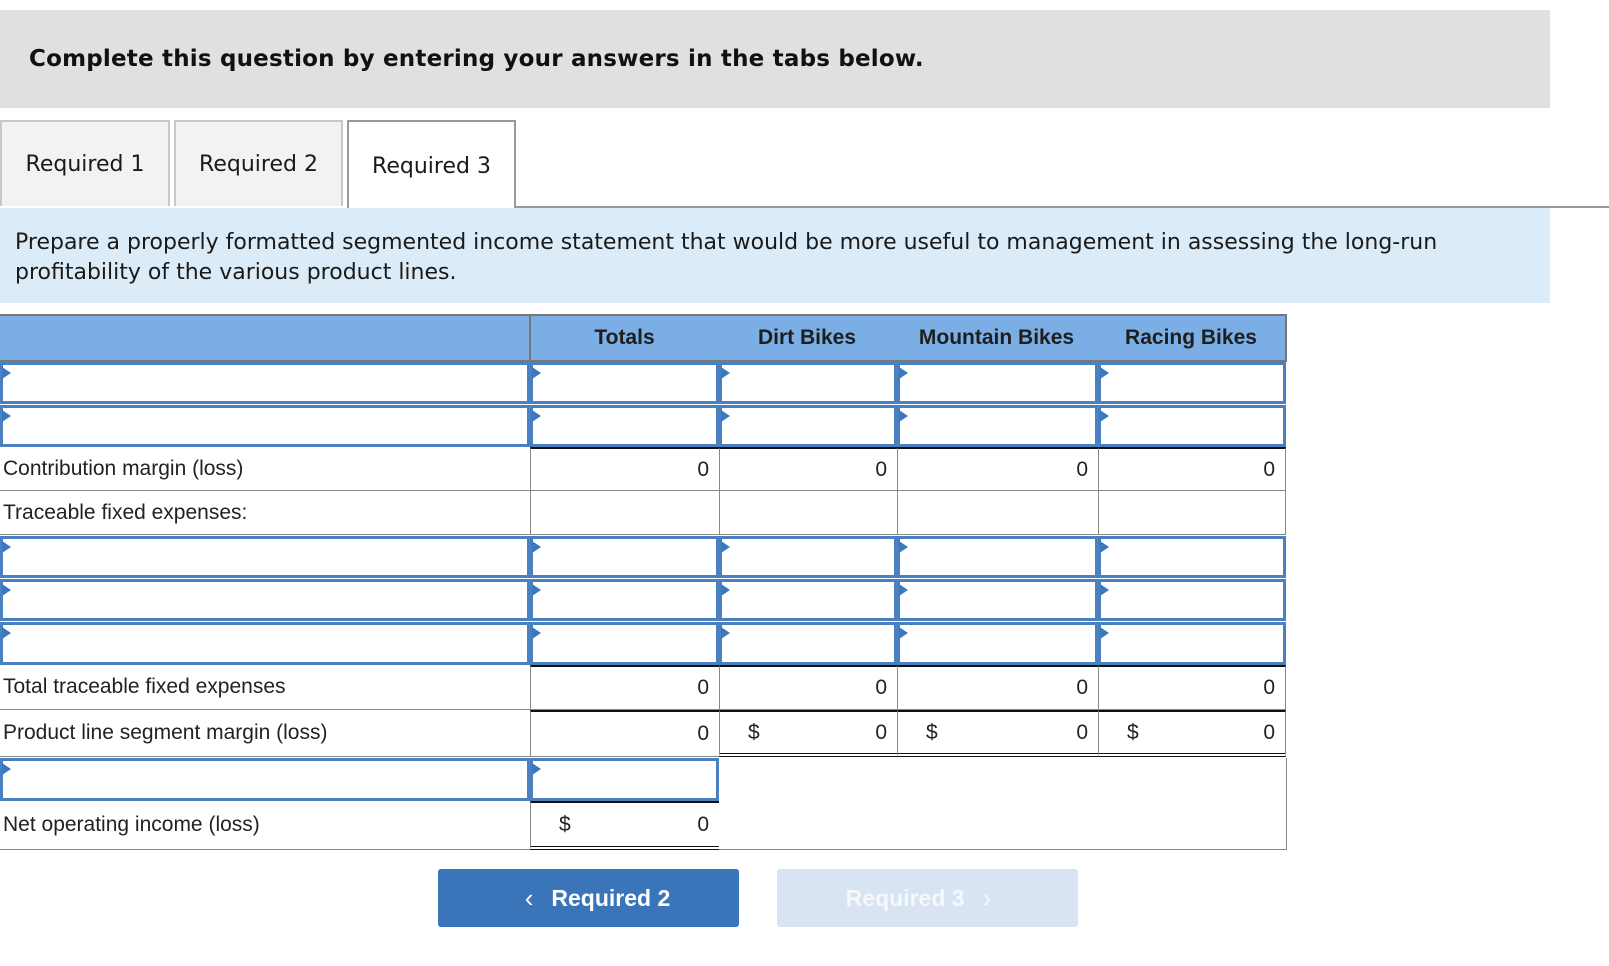  What do you see at coordinates (1192, 643) in the screenshot?
I see `expense3-racing-input` at bounding box center [1192, 643].